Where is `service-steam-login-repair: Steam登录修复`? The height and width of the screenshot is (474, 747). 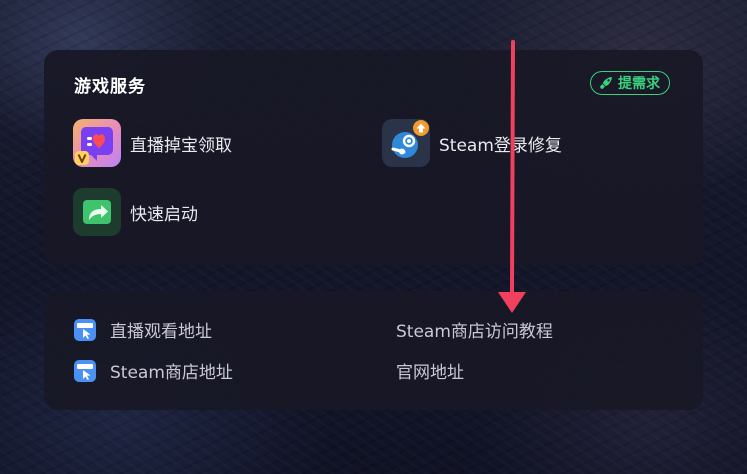 service-steam-login-repair: Steam登录修复 is located at coordinates (472, 143).